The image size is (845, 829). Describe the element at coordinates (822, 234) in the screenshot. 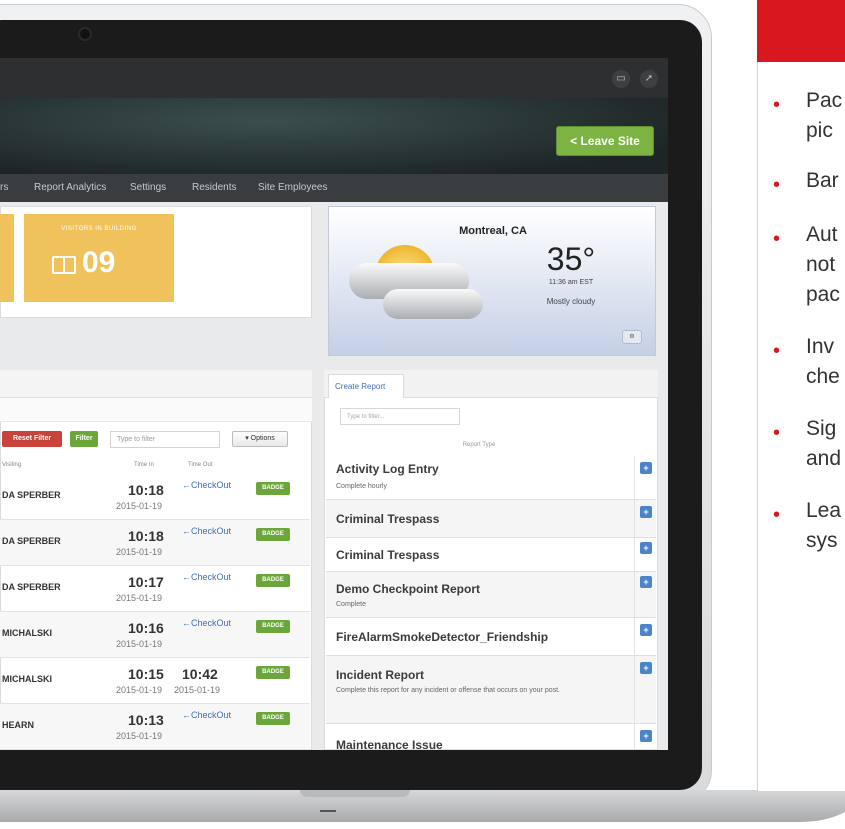

I see `feature-text: Aut` at that location.